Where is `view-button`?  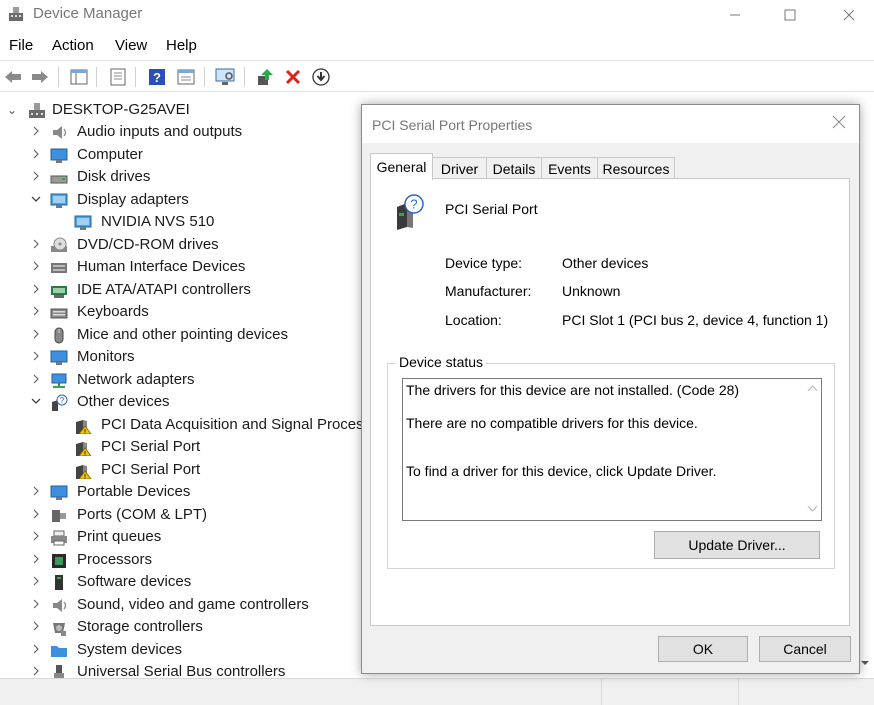 view-button is located at coordinates (186, 77).